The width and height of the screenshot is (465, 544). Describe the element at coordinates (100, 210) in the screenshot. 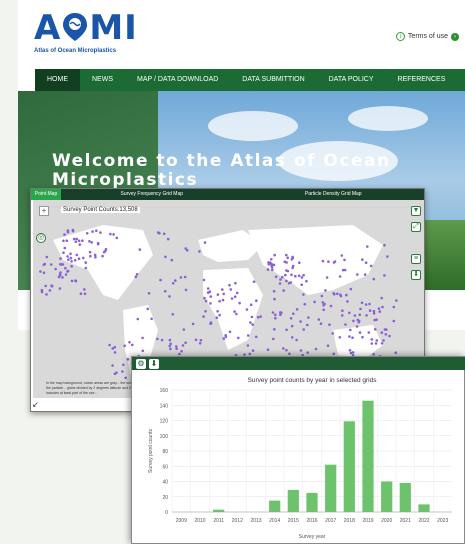

I see `survey-point-count: Survey Point Counts:13,508` at that location.